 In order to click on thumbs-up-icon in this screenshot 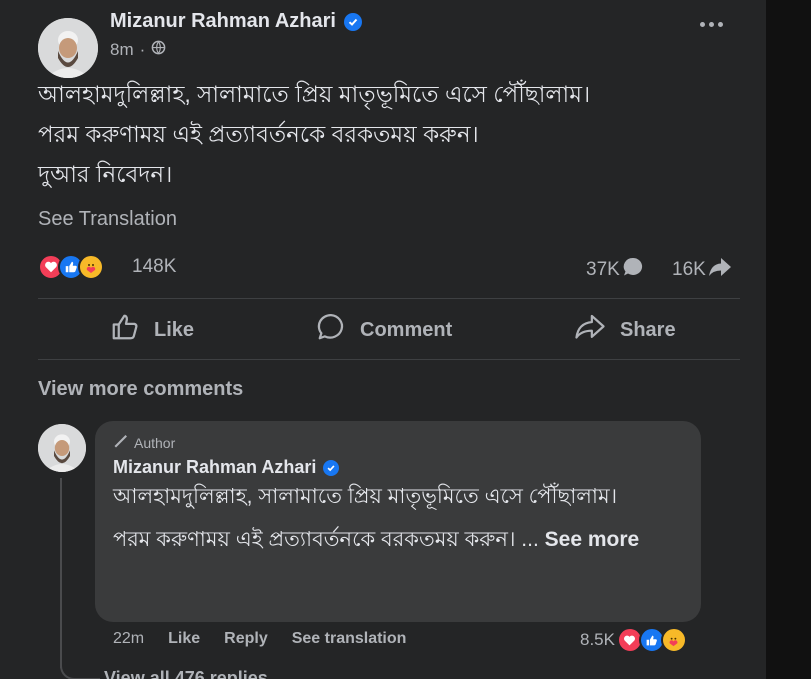, I will do `click(125, 330)`.